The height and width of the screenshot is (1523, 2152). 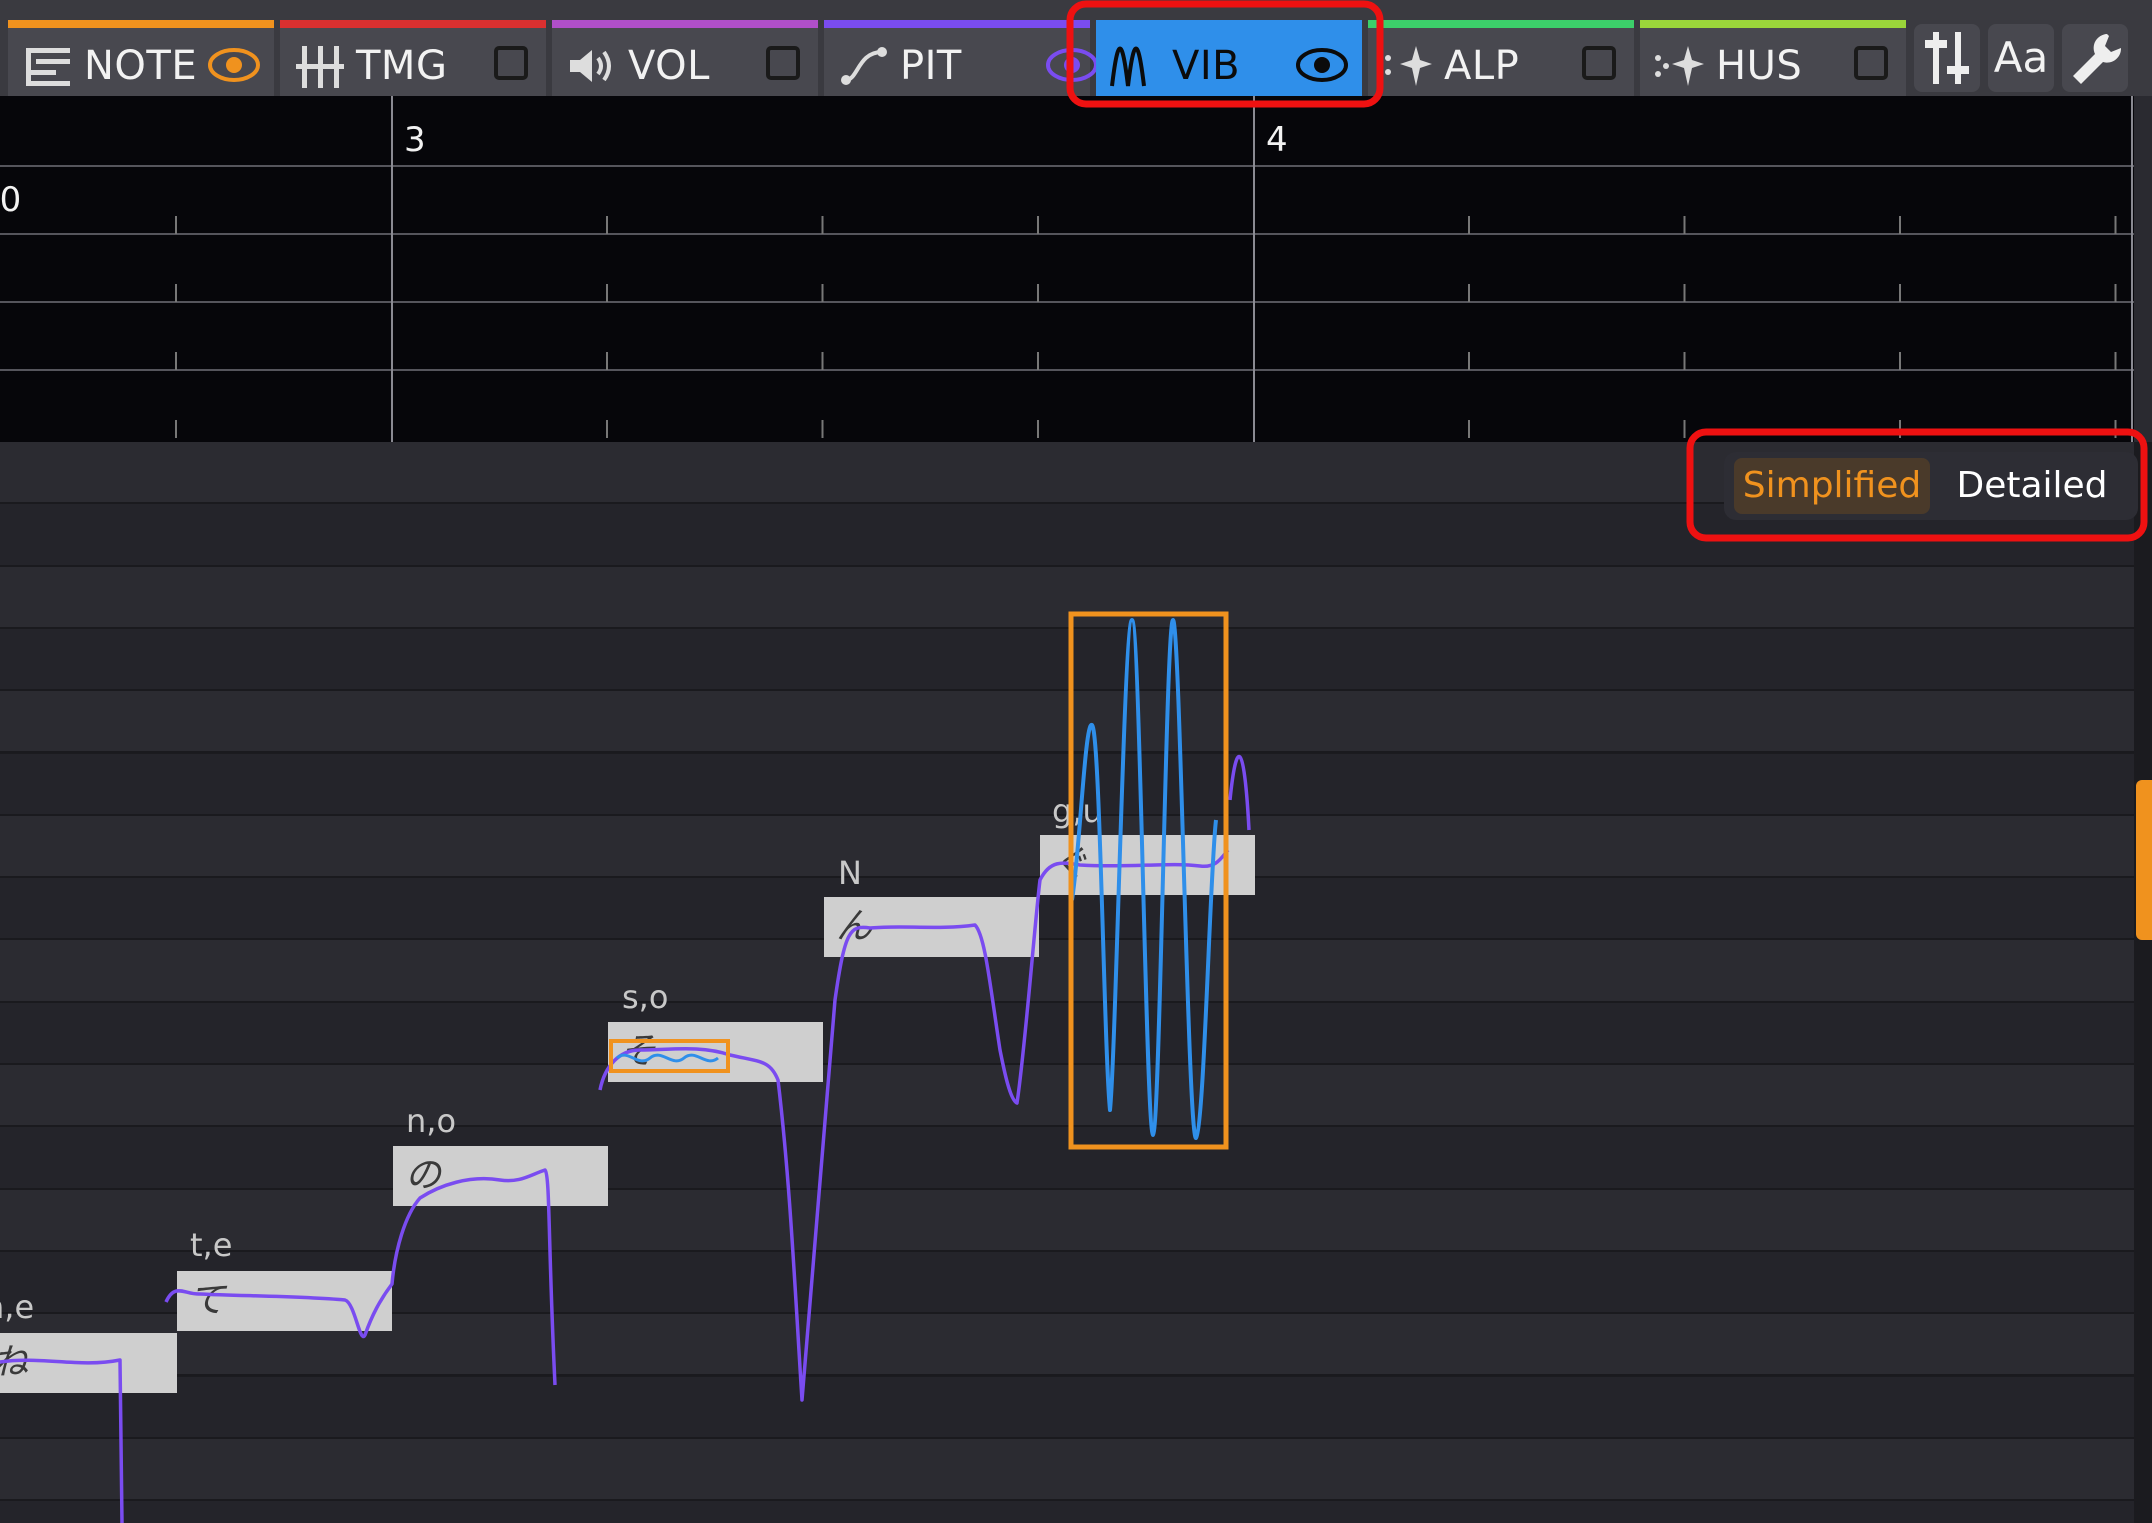 I want to click on tab-alp-checkbox, so click(x=1599, y=63).